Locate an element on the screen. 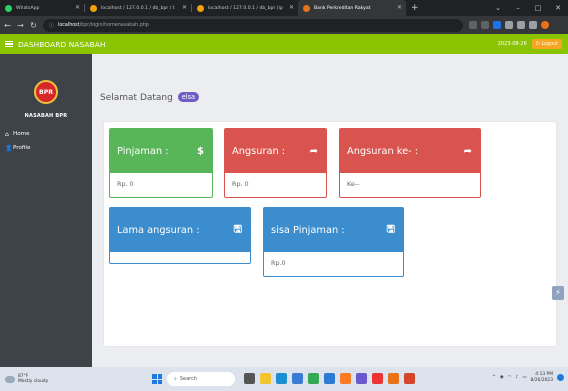 The height and width of the screenshot is (391, 568). card-sisa-pinjaman: sisa Pinjaman : 🖫 Rp.0 is located at coordinates (333, 242).